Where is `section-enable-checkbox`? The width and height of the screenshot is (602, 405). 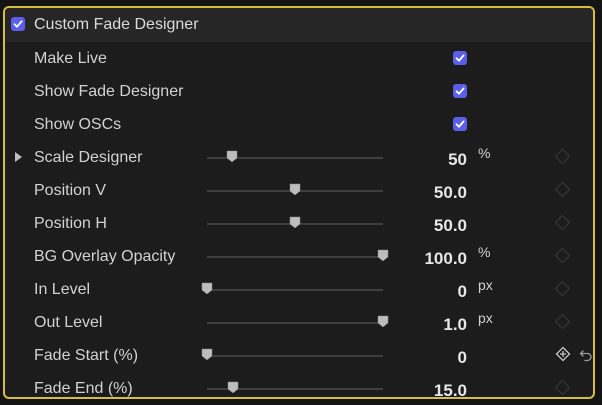
section-enable-checkbox is located at coordinates (18, 24).